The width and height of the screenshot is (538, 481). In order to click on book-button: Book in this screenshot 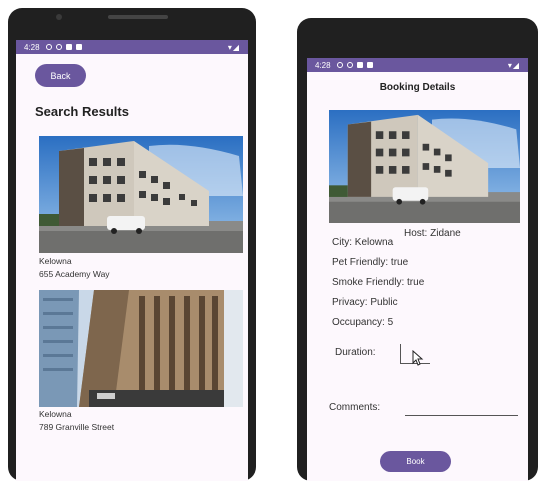, I will do `click(415, 461)`.